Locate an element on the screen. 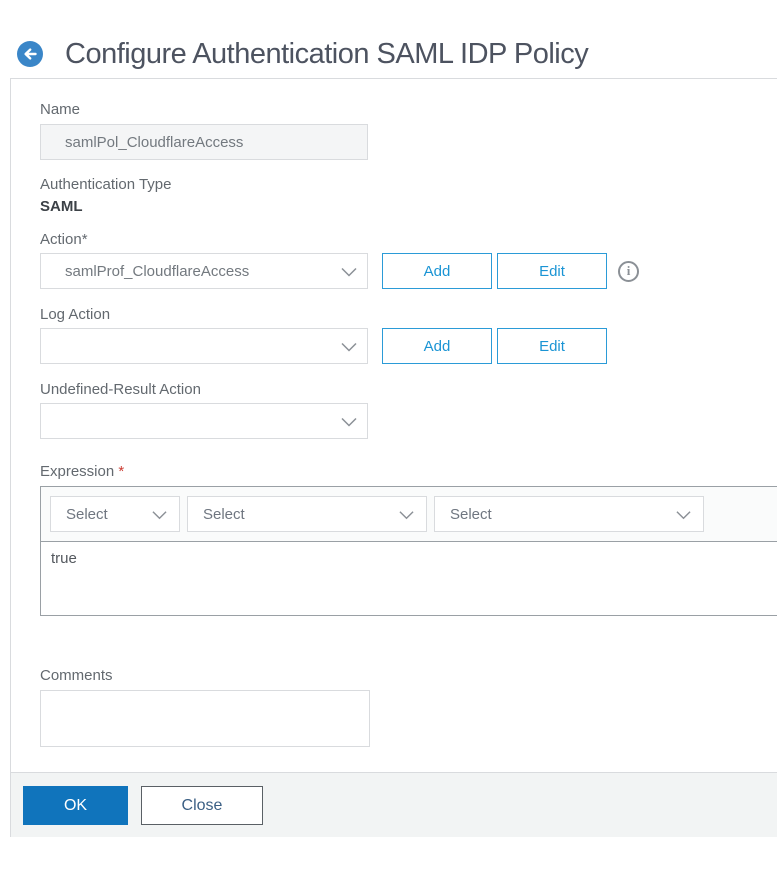 The width and height of the screenshot is (777, 877). expression-select-3-value: Select is located at coordinates (471, 514).